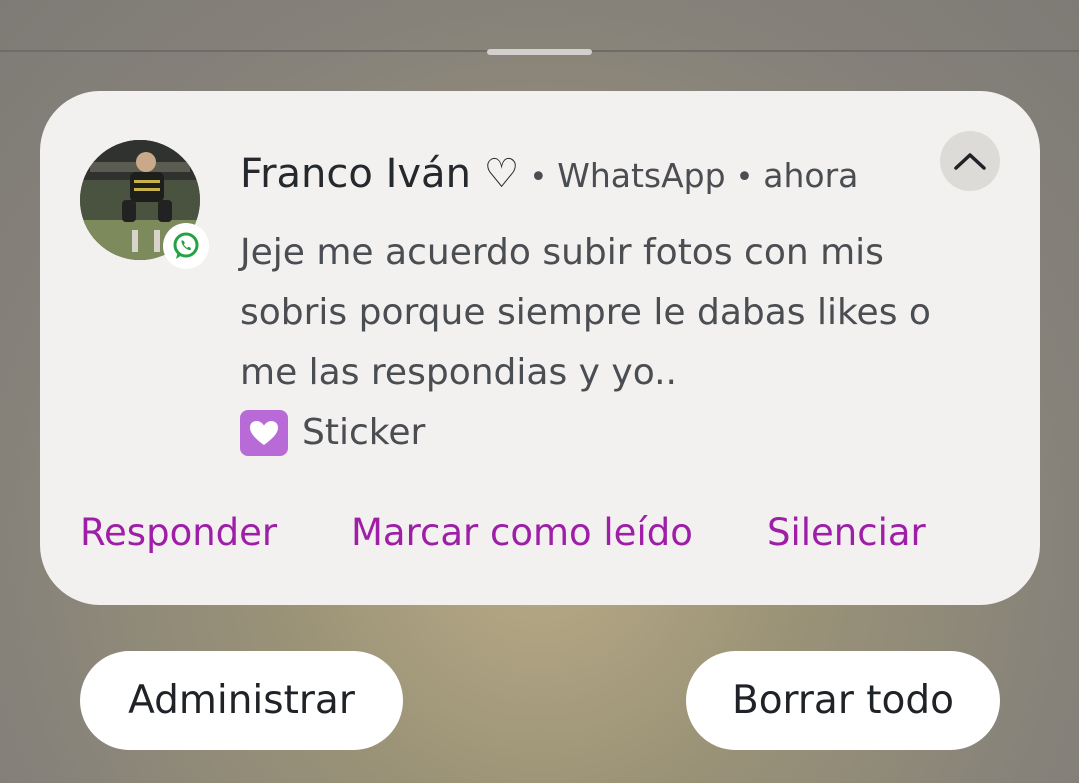 Image resolution: width=1079 pixels, height=783 pixels. I want to click on message-line: Jeje me acuerdo subir fotos con mis, so click(562, 252).